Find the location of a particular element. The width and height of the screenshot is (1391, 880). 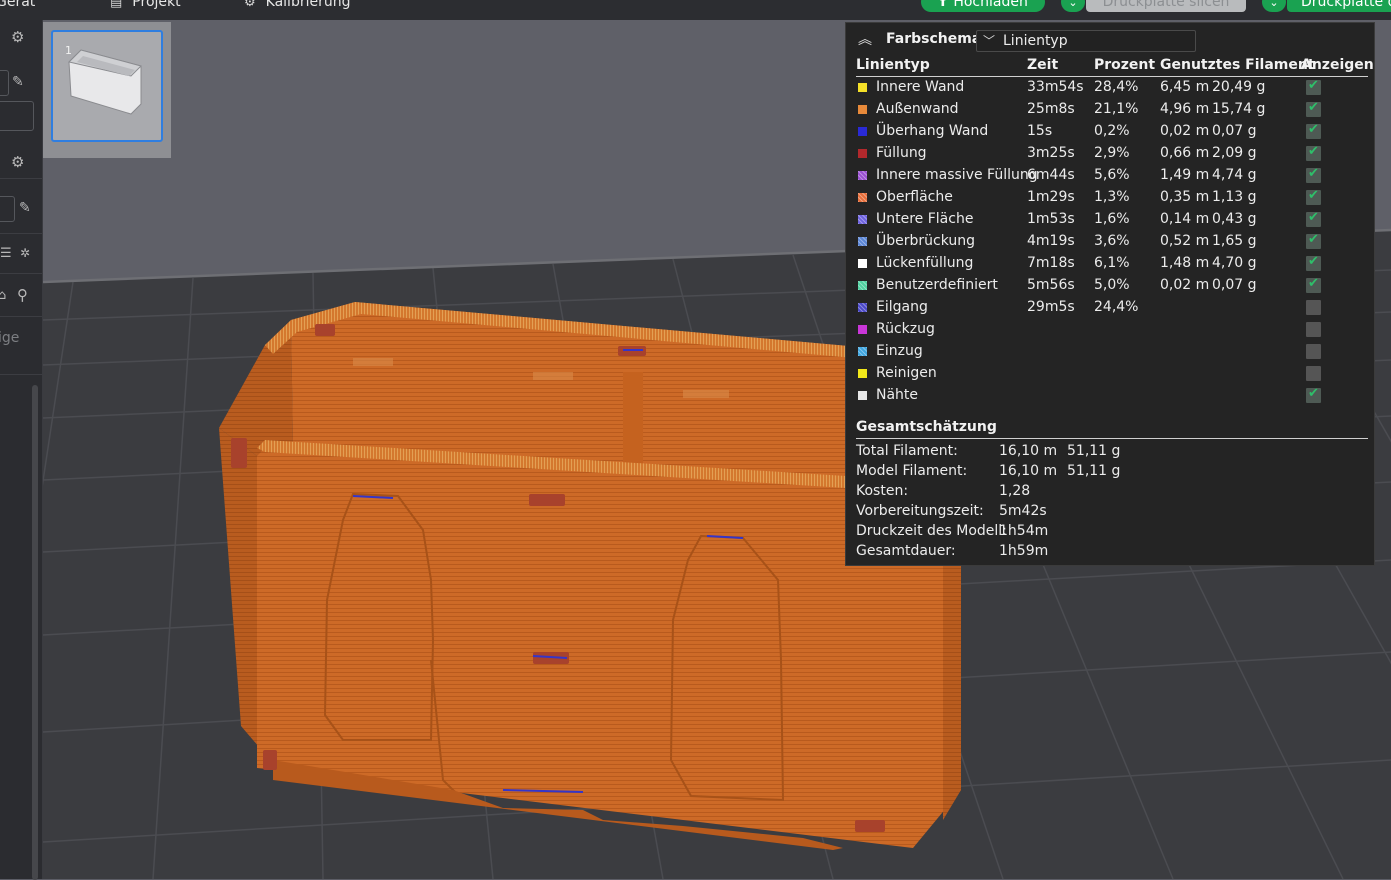

menu-project: ▤ Projekt is located at coordinates (145, 5).